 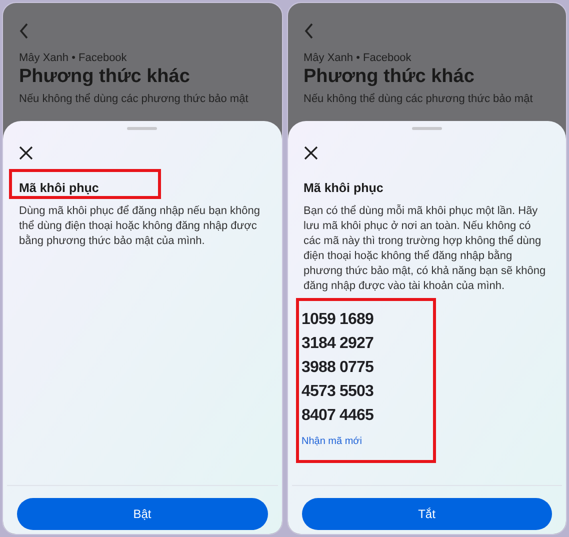 What do you see at coordinates (332, 441) in the screenshot?
I see `get-new-codes-link: Nhận mã mới` at bounding box center [332, 441].